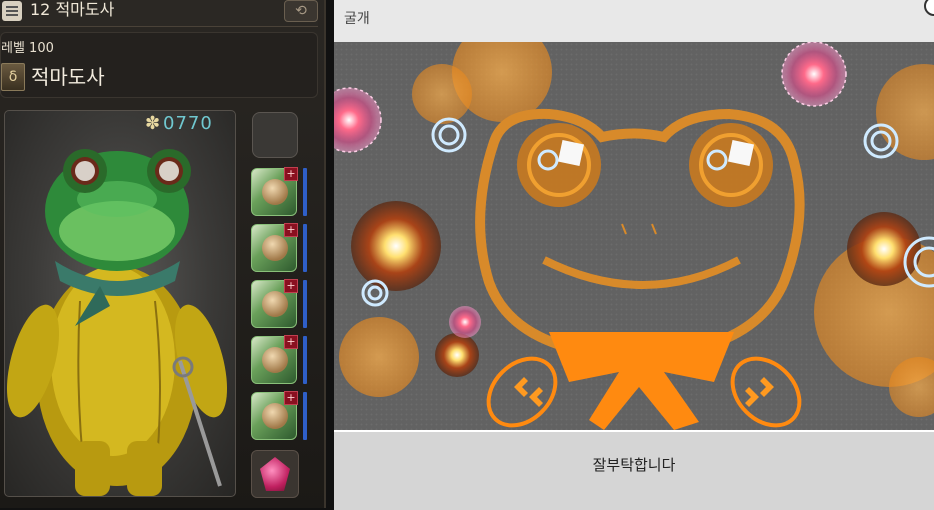 This screenshot has height=510, width=934. Describe the element at coordinates (641, 272) in the screenshot. I see `frog-mouth` at that location.